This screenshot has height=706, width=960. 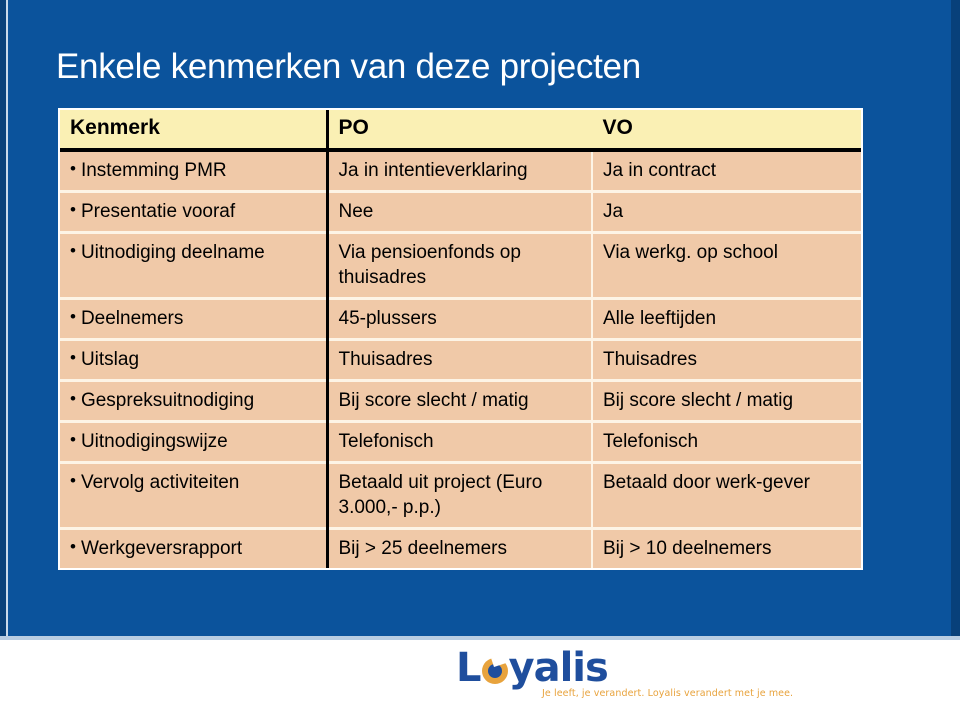 I want to click on table-header-row: Kenmerk PO VO, so click(x=460, y=131).